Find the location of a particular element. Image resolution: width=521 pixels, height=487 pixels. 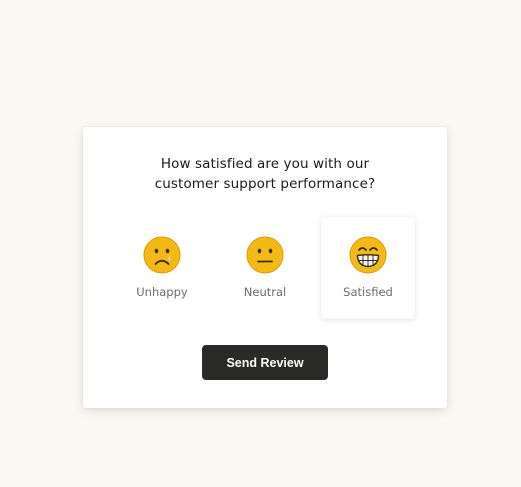

question-line-2: customer support performance? is located at coordinates (265, 184).